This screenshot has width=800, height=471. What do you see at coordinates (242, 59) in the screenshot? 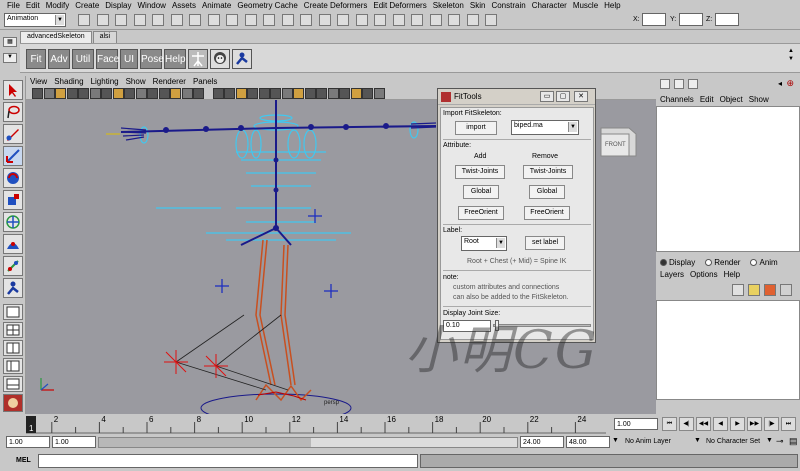
I see `joint-tool-icon` at bounding box center [242, 59].